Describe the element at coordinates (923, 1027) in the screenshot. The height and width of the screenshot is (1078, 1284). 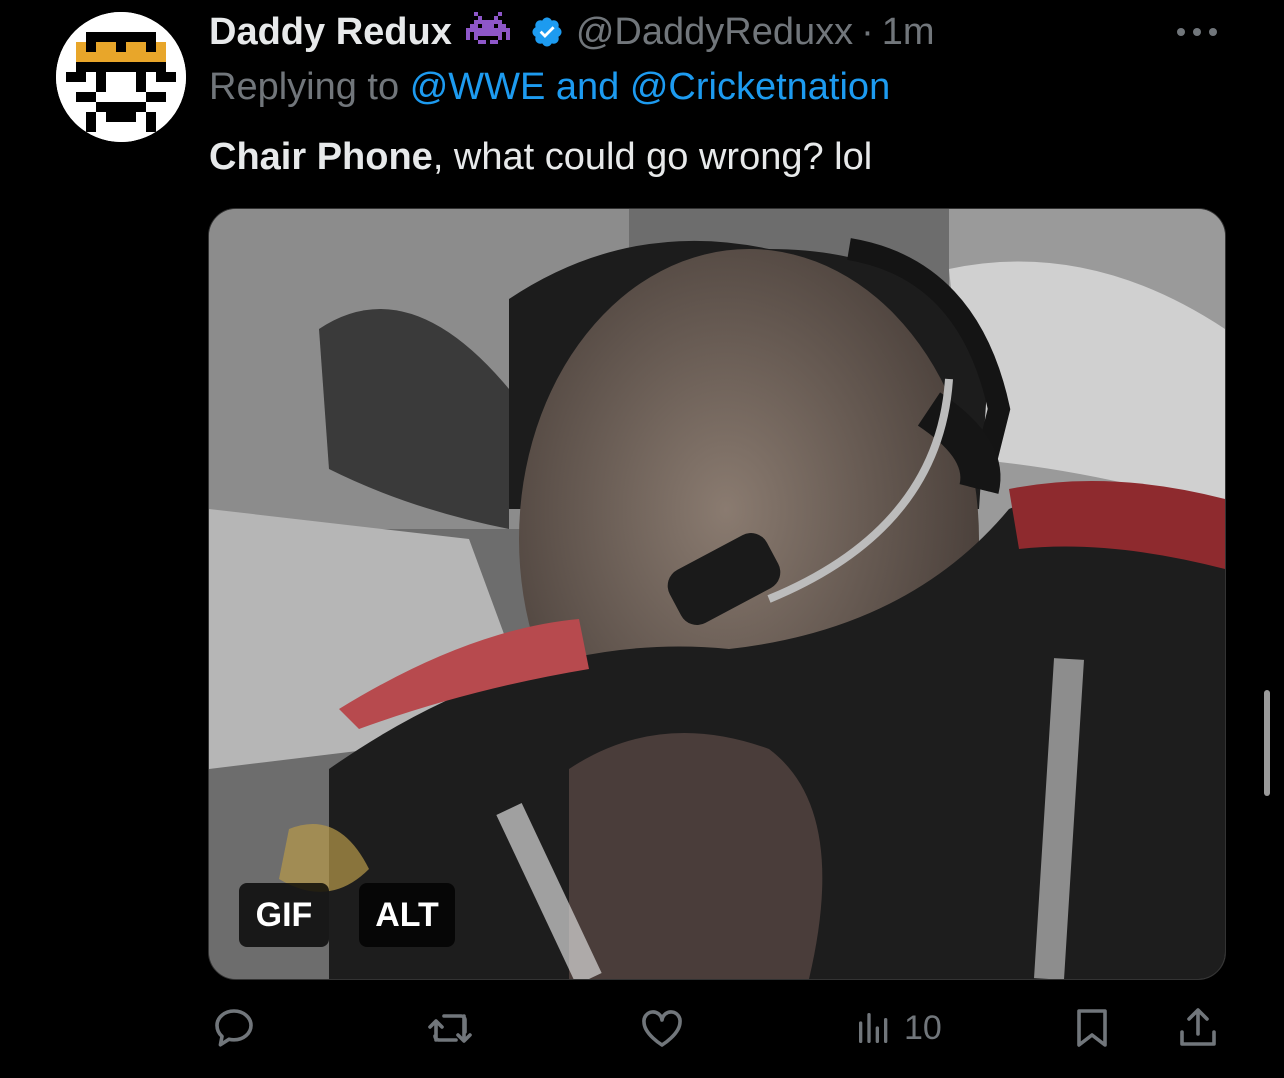
I see `views-count: 10` at that location.